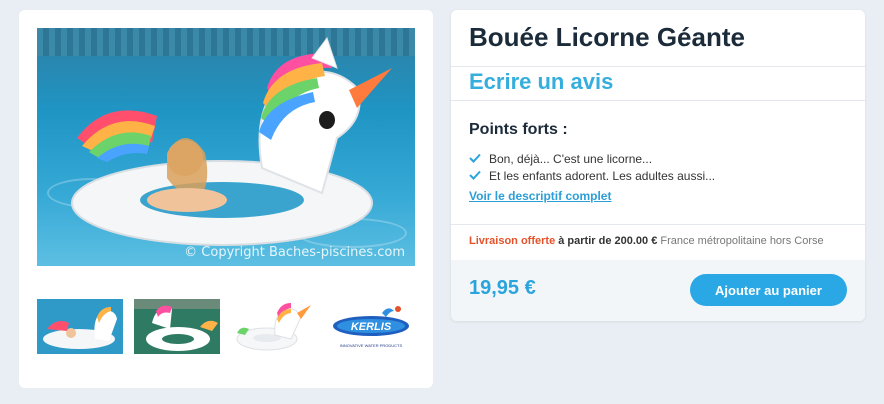 The width and height of the screenshot is (884, 404). What do you see at coordinates (274, 326) in the screenshot?
I see `thumbnail-white-background` at bounding box center [274, 326].